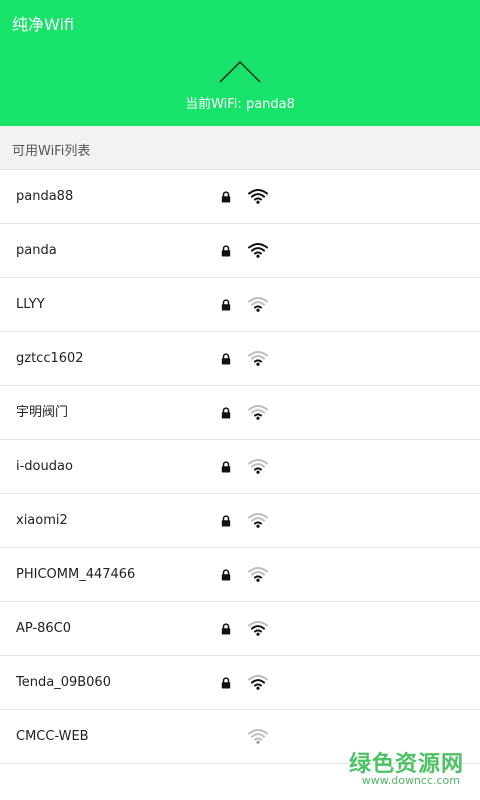 This screenshot has height=800, width=480. I want to click on current-wifi-status: 当前WiFi: panda8, so click(240, 105).